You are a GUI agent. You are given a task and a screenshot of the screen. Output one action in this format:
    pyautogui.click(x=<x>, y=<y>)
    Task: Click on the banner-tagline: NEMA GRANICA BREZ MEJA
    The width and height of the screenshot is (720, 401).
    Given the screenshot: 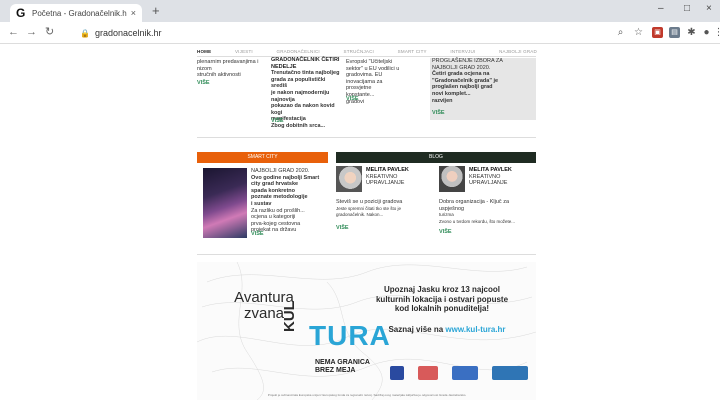 What is the action you would take?
    pyautogui.click(x=342, y=367)
    